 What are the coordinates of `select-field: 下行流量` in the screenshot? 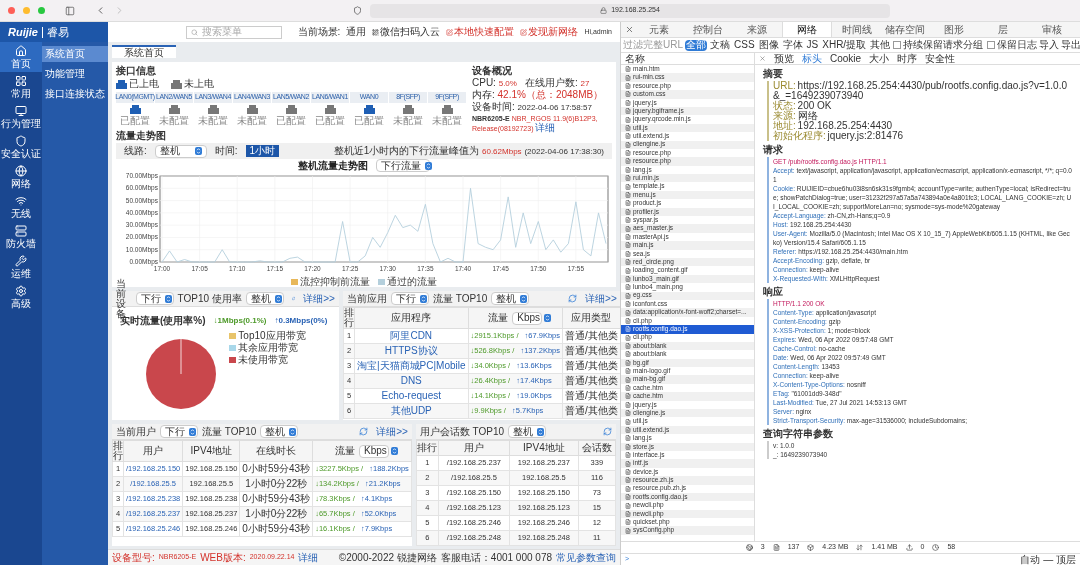 It's located at (403, 165).